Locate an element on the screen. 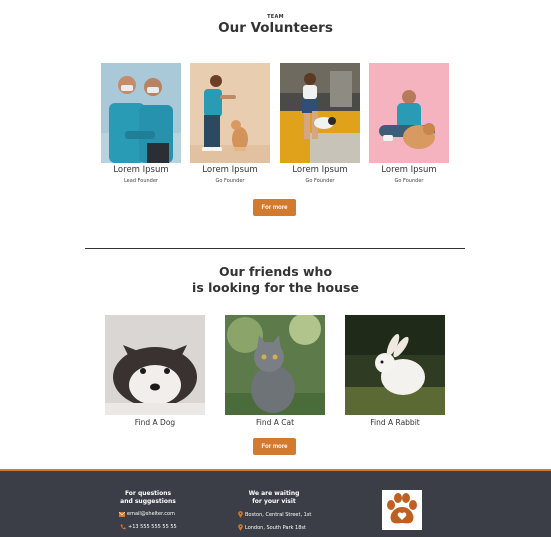  volunteer-card: Lorem Ipsum Lead Founder is located at coordinates (141, 123).